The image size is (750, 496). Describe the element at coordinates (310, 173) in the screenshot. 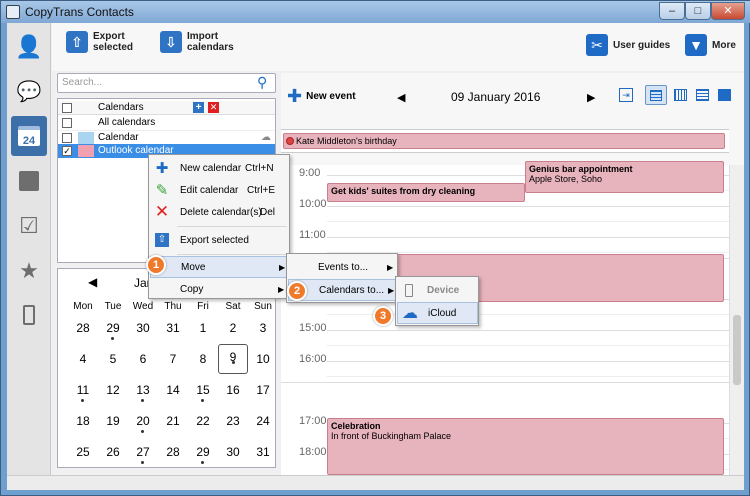

I see `hour-label: 9:00` at that location.